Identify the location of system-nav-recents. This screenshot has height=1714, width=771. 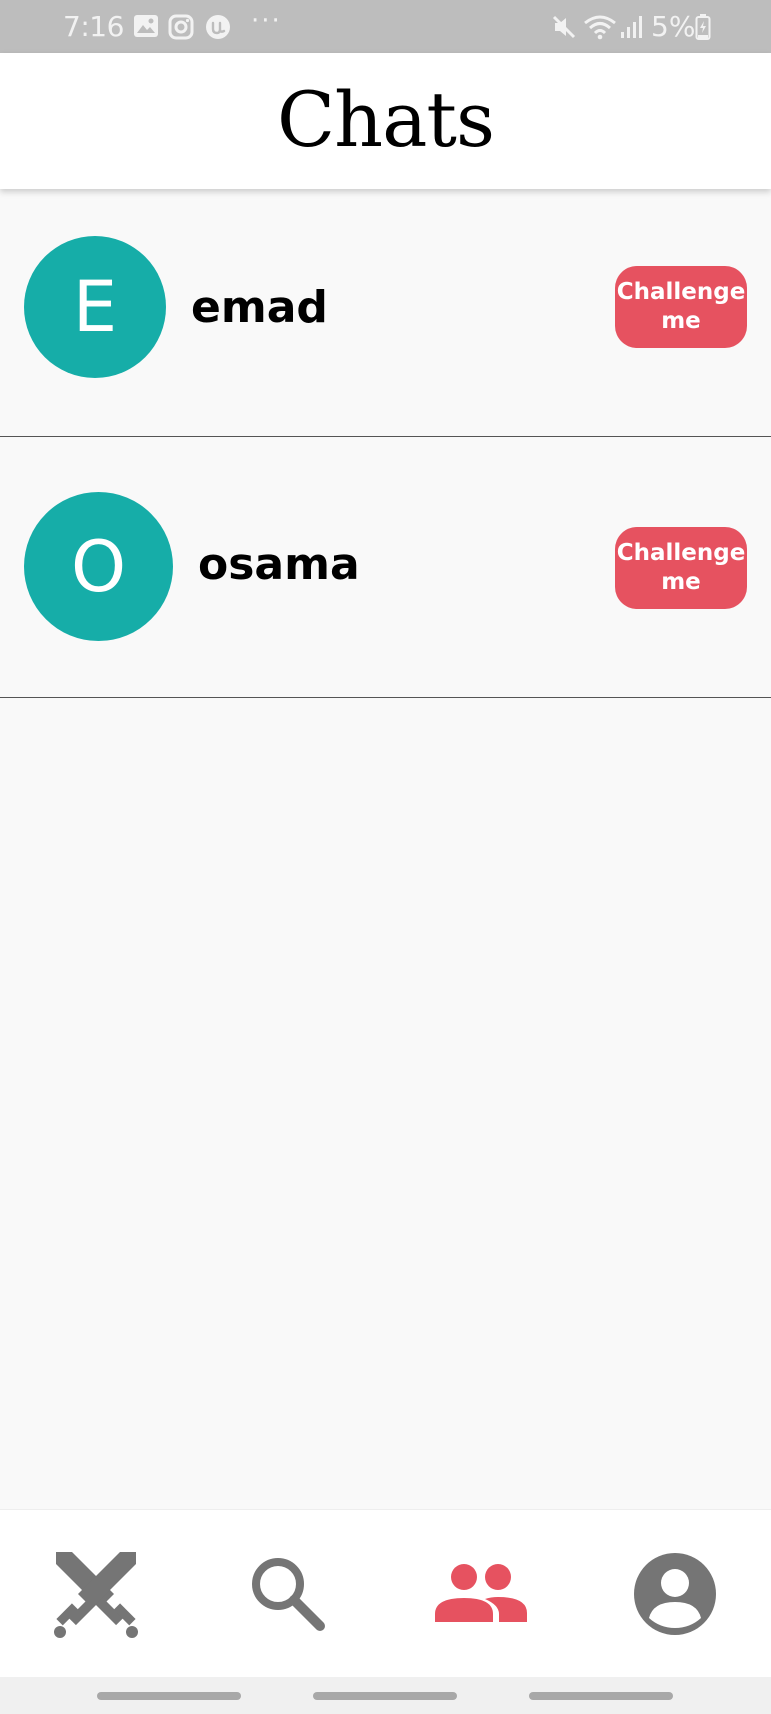
(601, 1696).